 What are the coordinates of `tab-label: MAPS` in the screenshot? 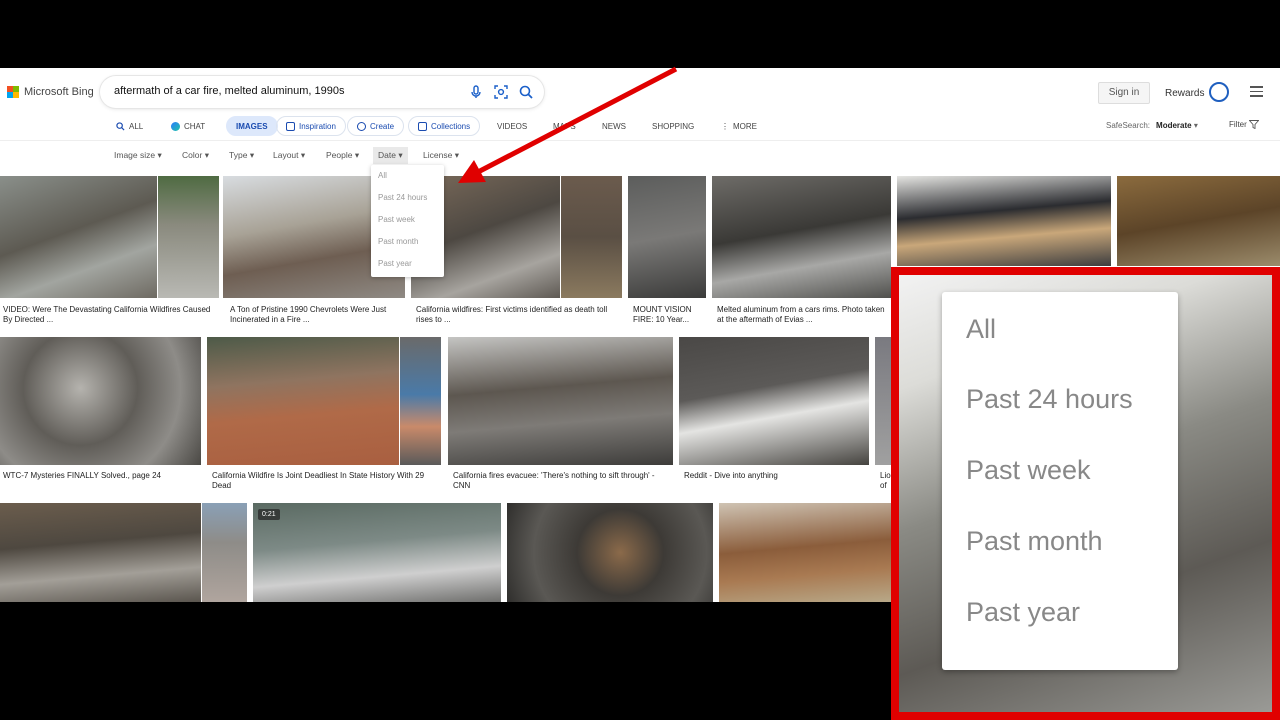 It's located at (564, 126).